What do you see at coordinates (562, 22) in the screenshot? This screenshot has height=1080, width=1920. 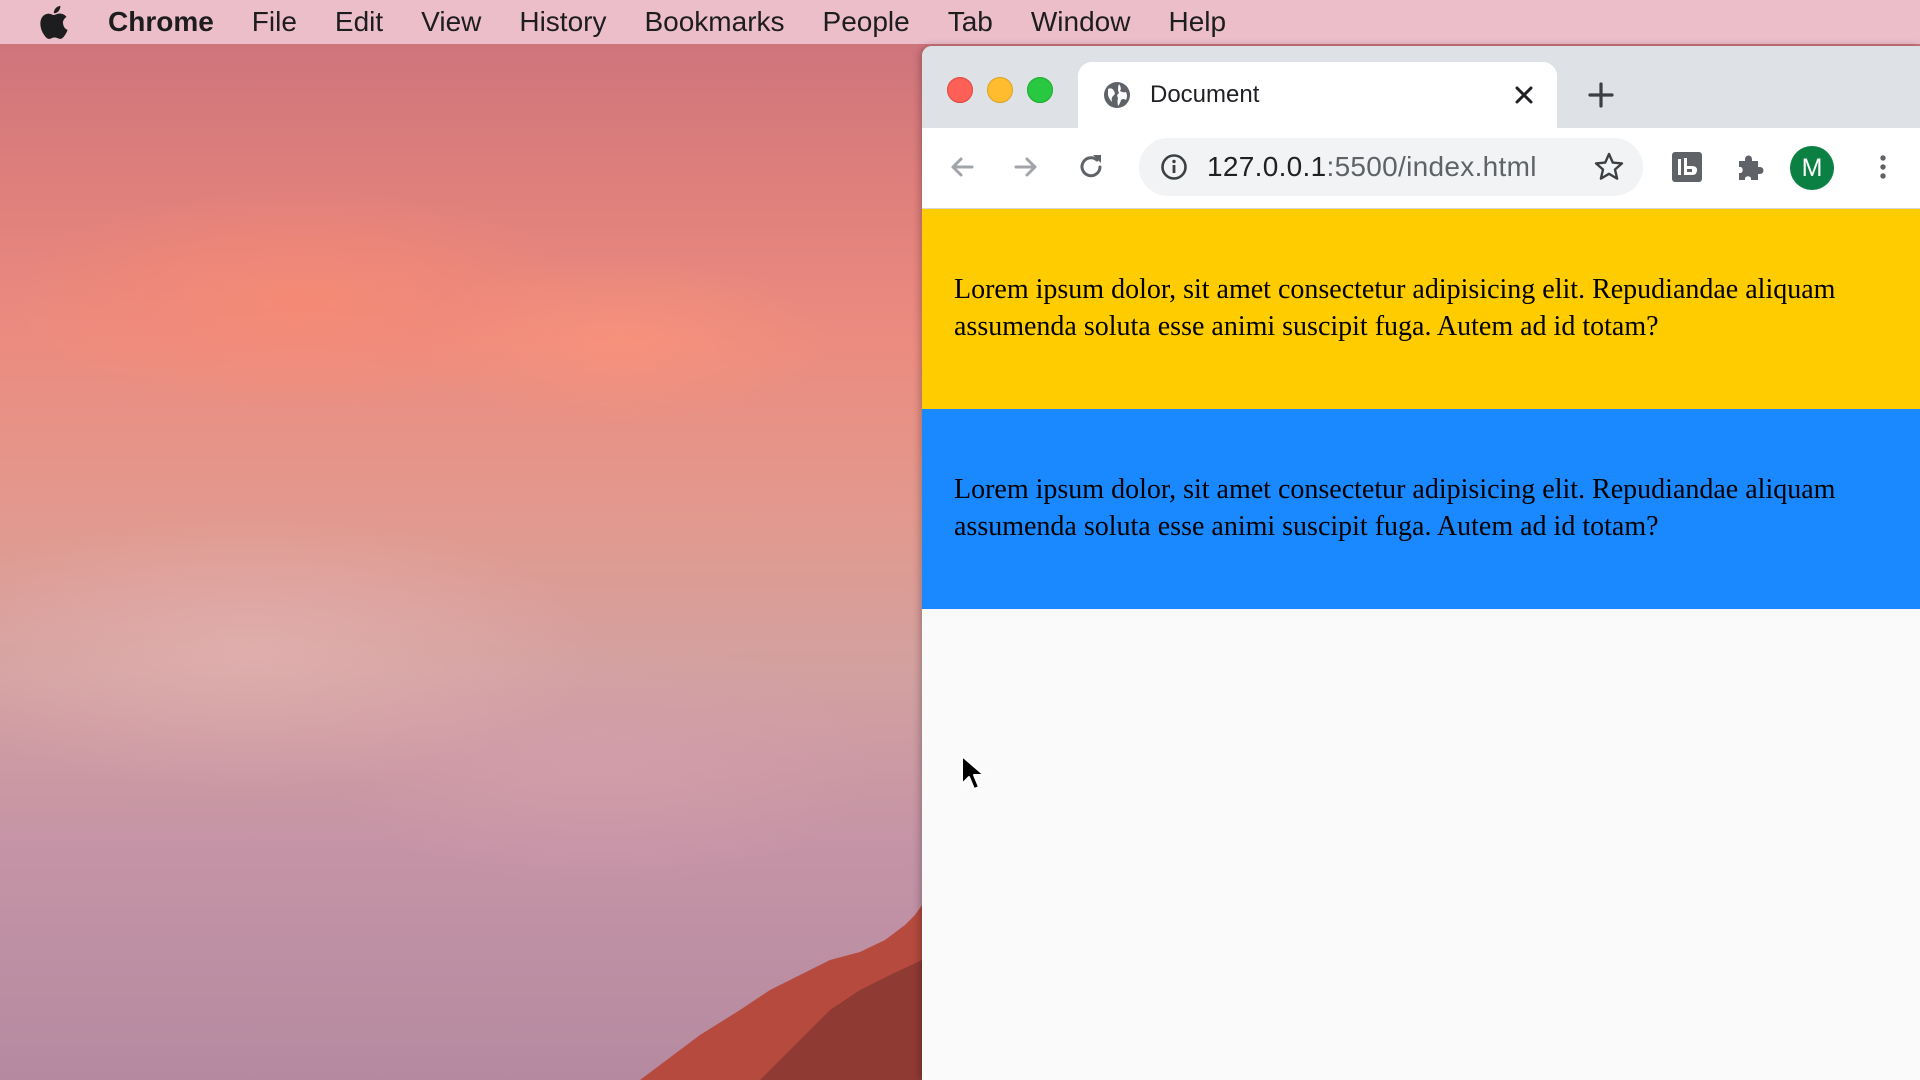 I see `menu-history: History` at bounding box center [562, 22].